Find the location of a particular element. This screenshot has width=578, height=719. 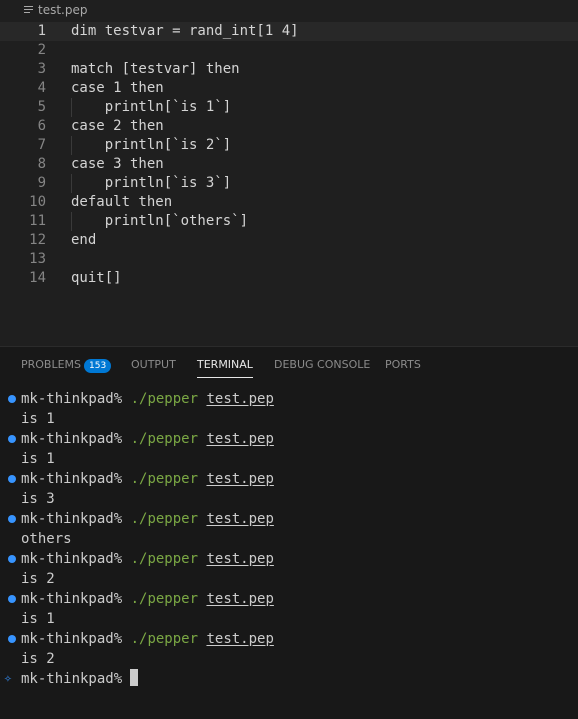

tab-ports: PORTS is located at coordinates (403, 369).